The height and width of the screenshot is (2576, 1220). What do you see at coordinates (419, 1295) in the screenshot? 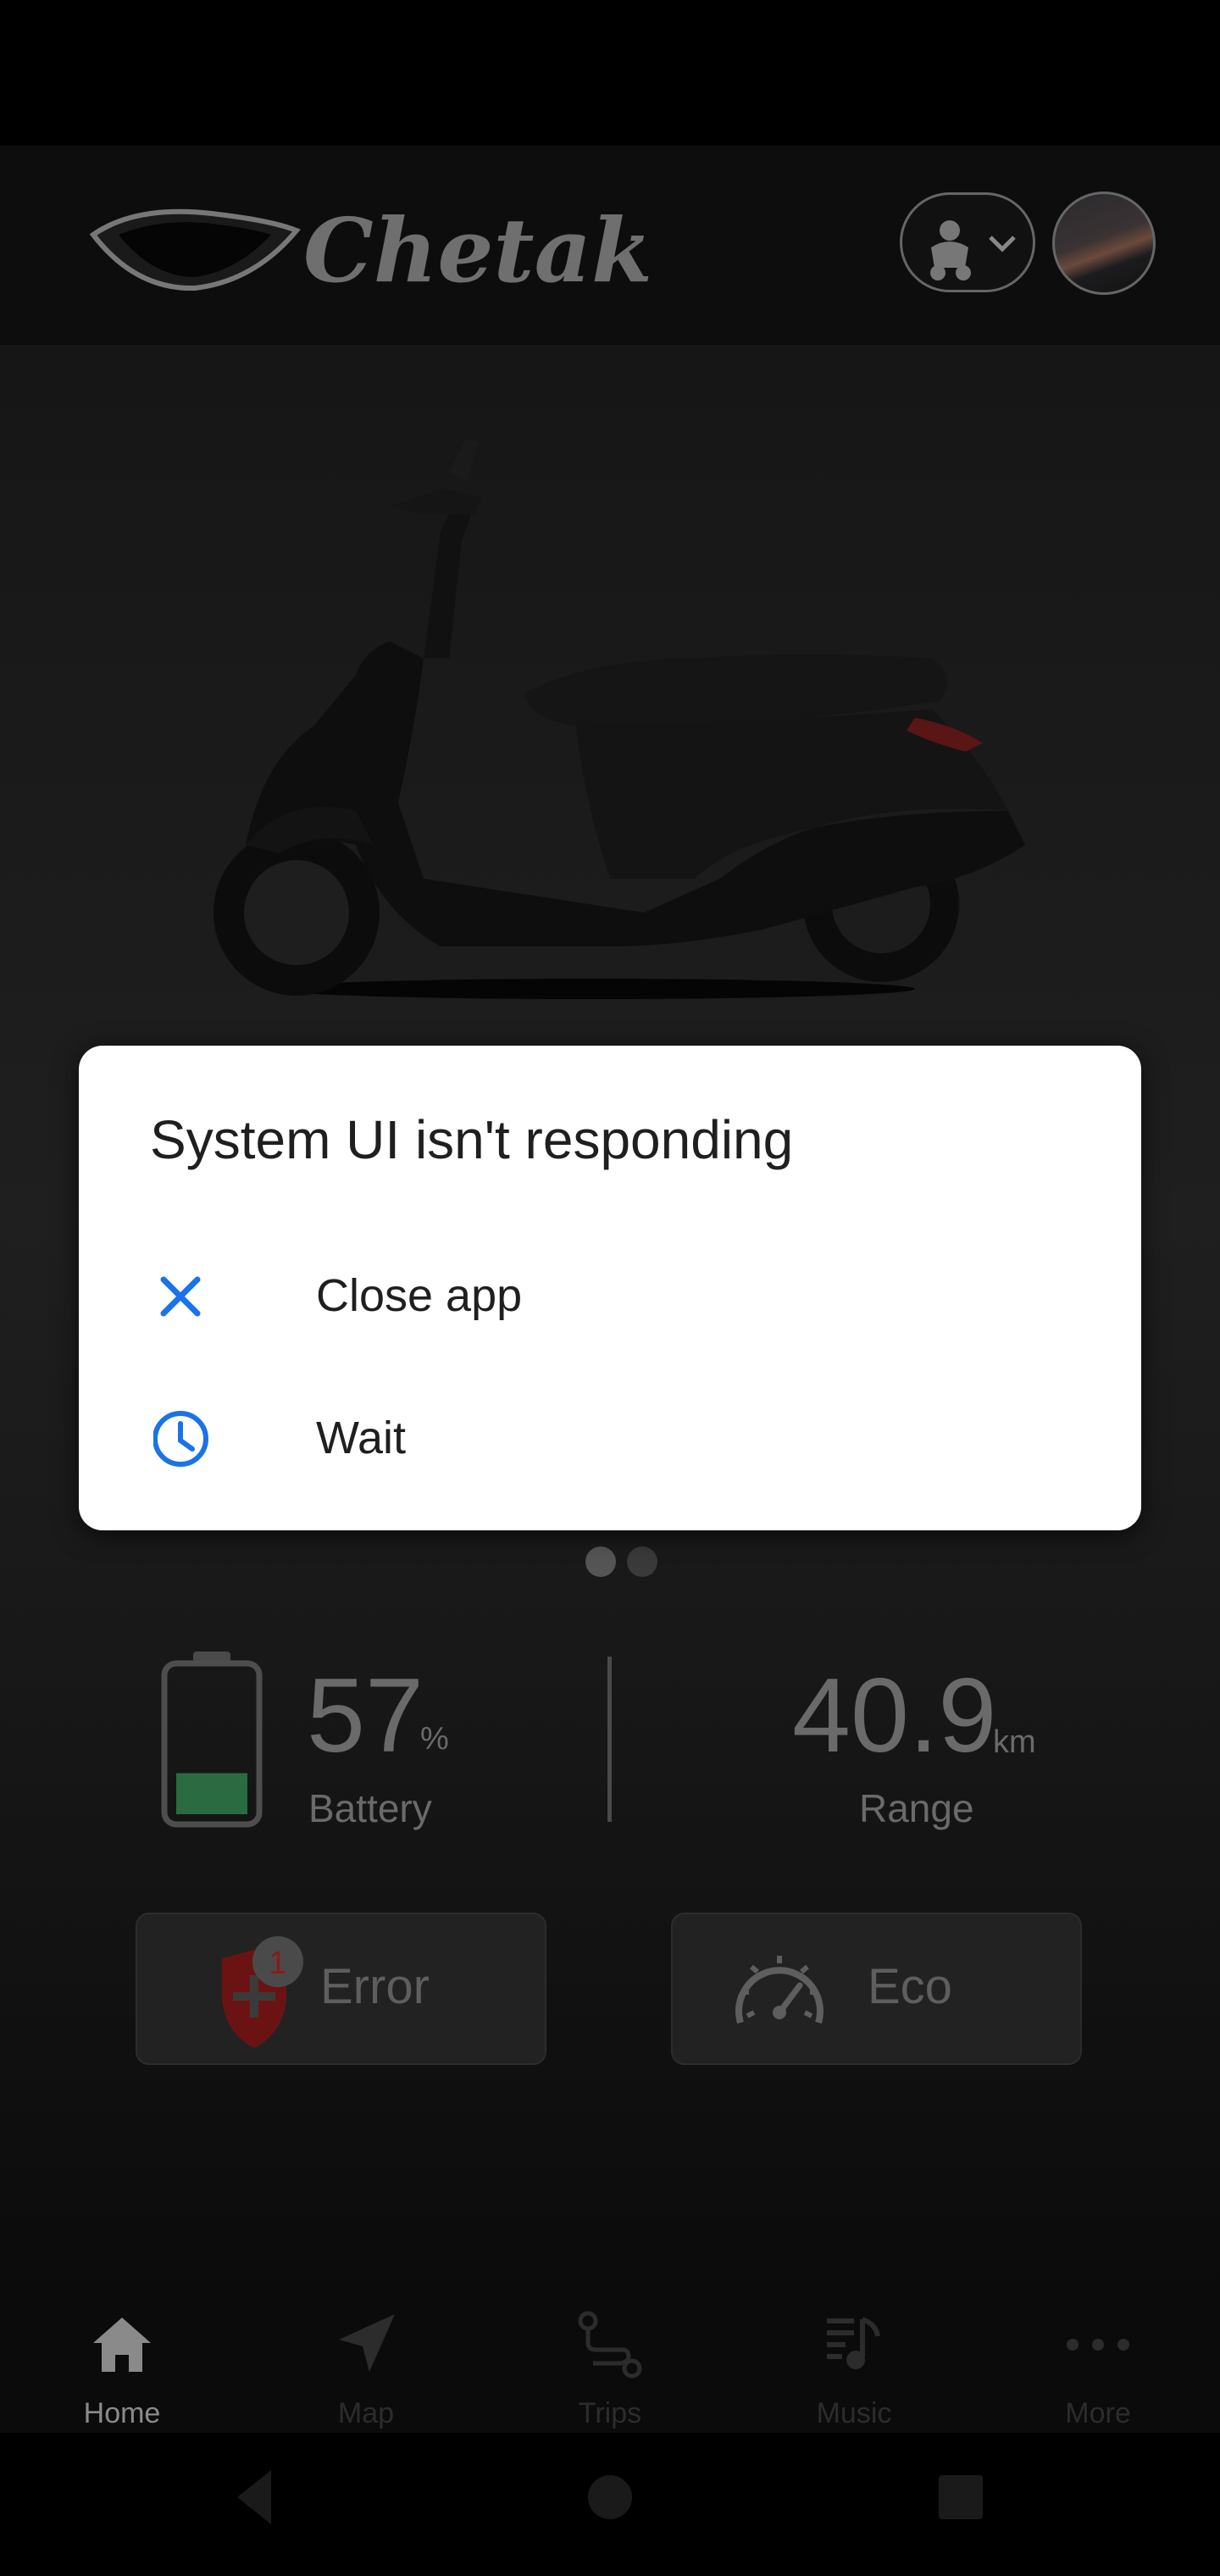
I see `close-app-label: Close app` at bounding box center [419, 1295].